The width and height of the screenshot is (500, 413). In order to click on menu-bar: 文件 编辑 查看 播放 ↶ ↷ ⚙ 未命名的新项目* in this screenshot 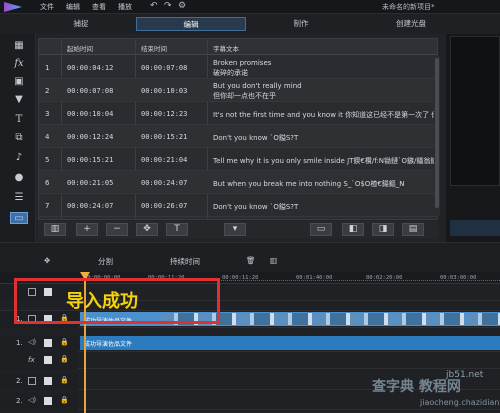, I will do `click(250, 7)`.